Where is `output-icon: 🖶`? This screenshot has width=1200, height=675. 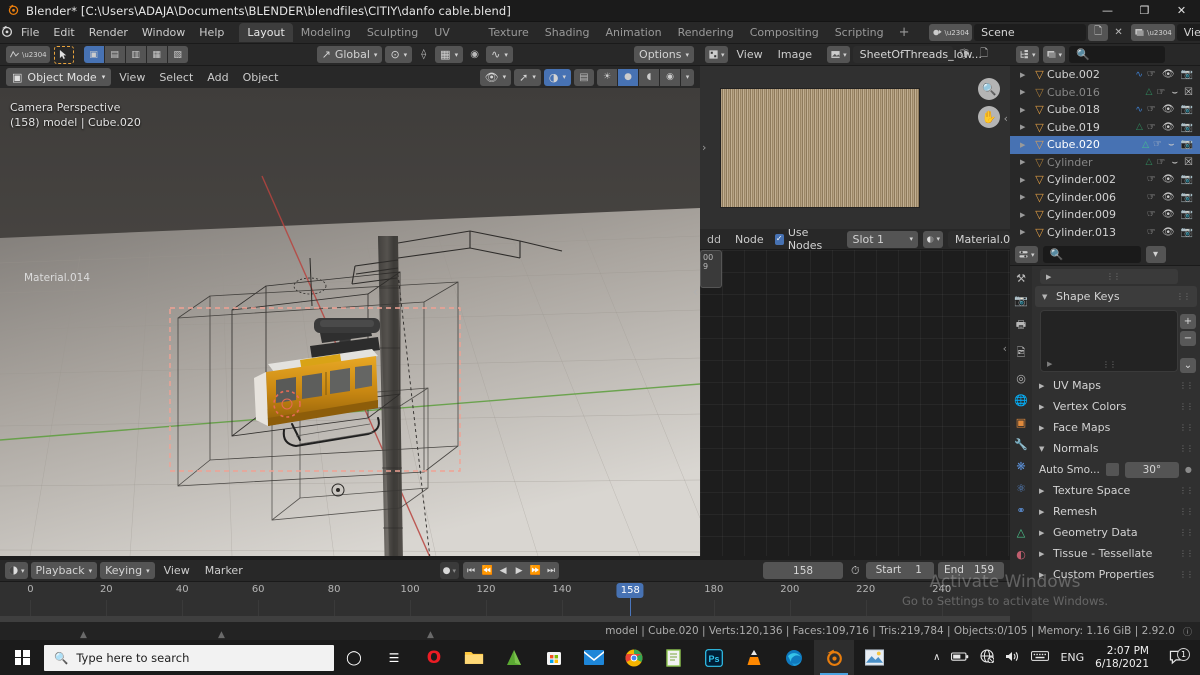
output-icon: 🖶 is located at coordinates (1021, 325).